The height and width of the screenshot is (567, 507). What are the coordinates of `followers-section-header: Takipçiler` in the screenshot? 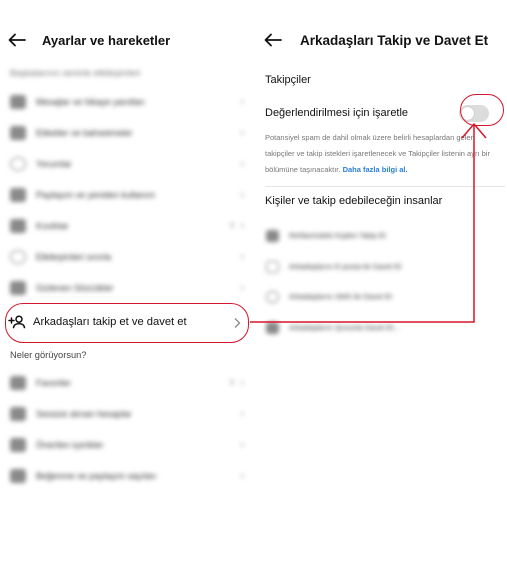 It's located at (288, 80).